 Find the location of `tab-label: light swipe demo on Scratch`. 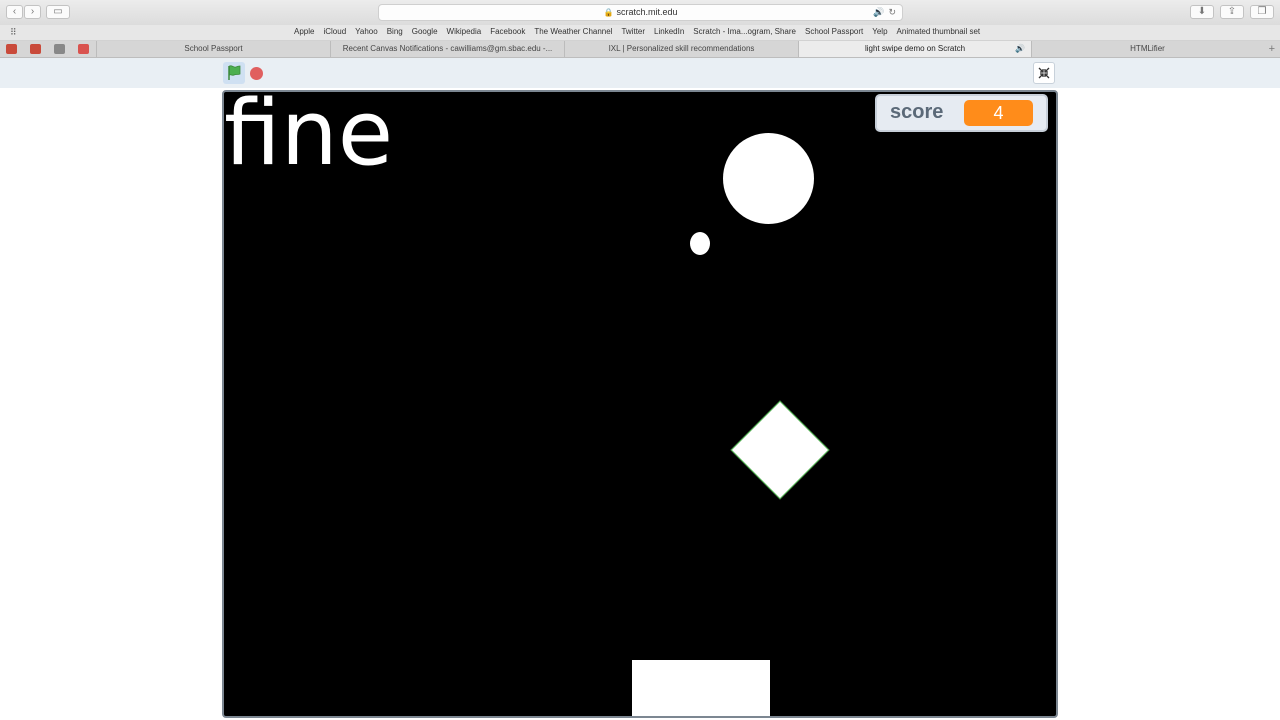

tab-label: light swipe demo on Scratch is located at coordinates (915, 48).